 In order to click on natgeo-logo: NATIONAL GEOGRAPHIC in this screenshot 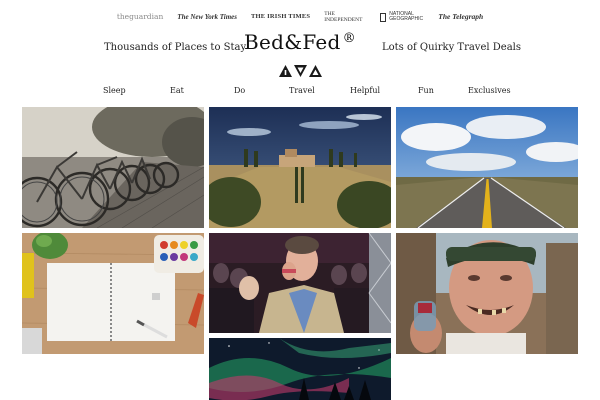, I will do `click(402, 16)`.